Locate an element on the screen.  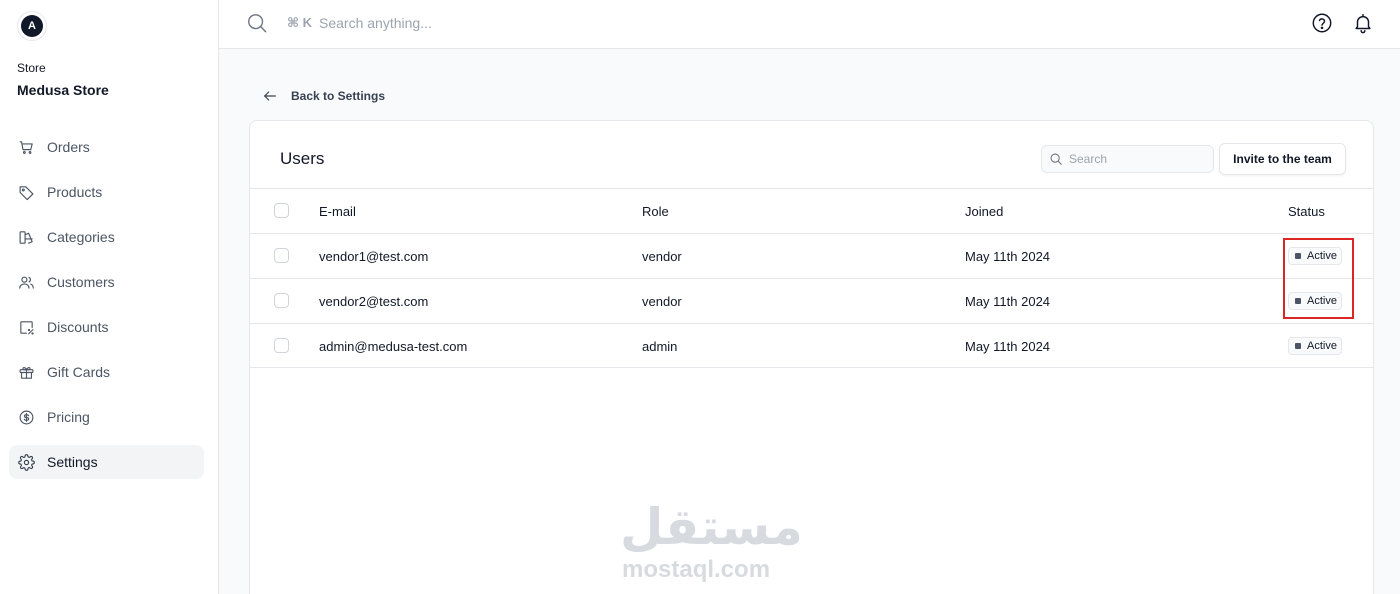
store-avatar-letter: A is located at coordinates (32, 26).